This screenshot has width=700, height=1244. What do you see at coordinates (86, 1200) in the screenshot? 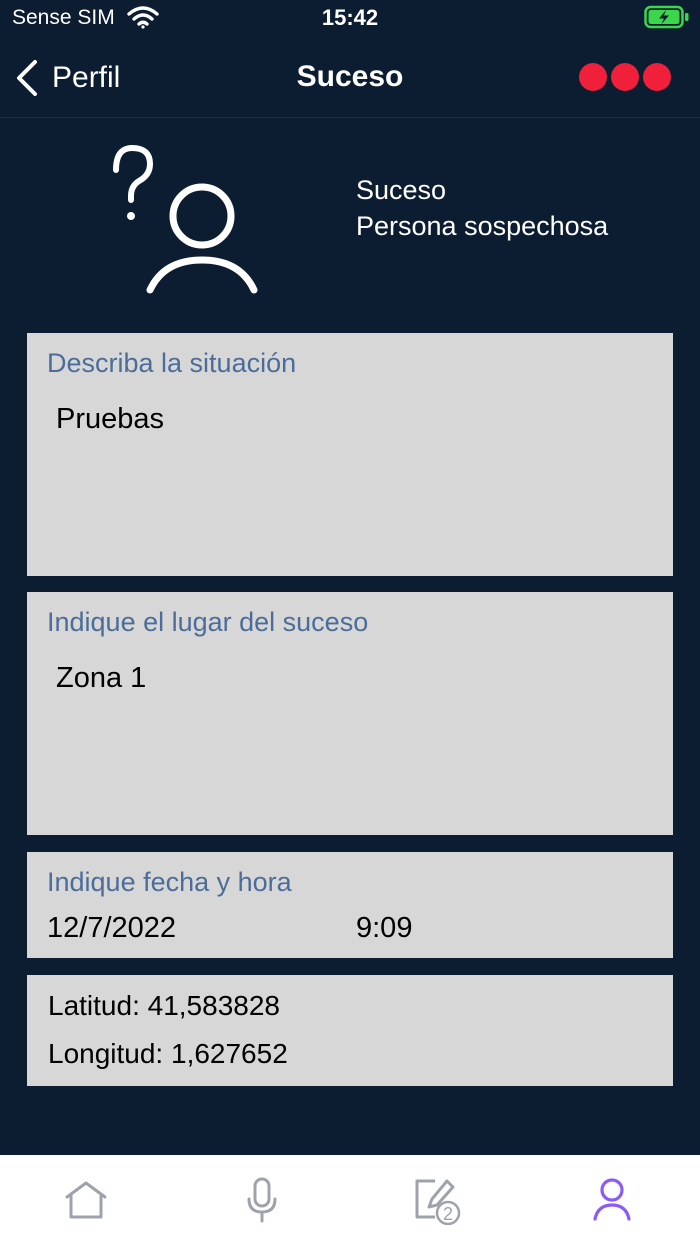
I see `home-icon` at bounding box center [86, 1200].